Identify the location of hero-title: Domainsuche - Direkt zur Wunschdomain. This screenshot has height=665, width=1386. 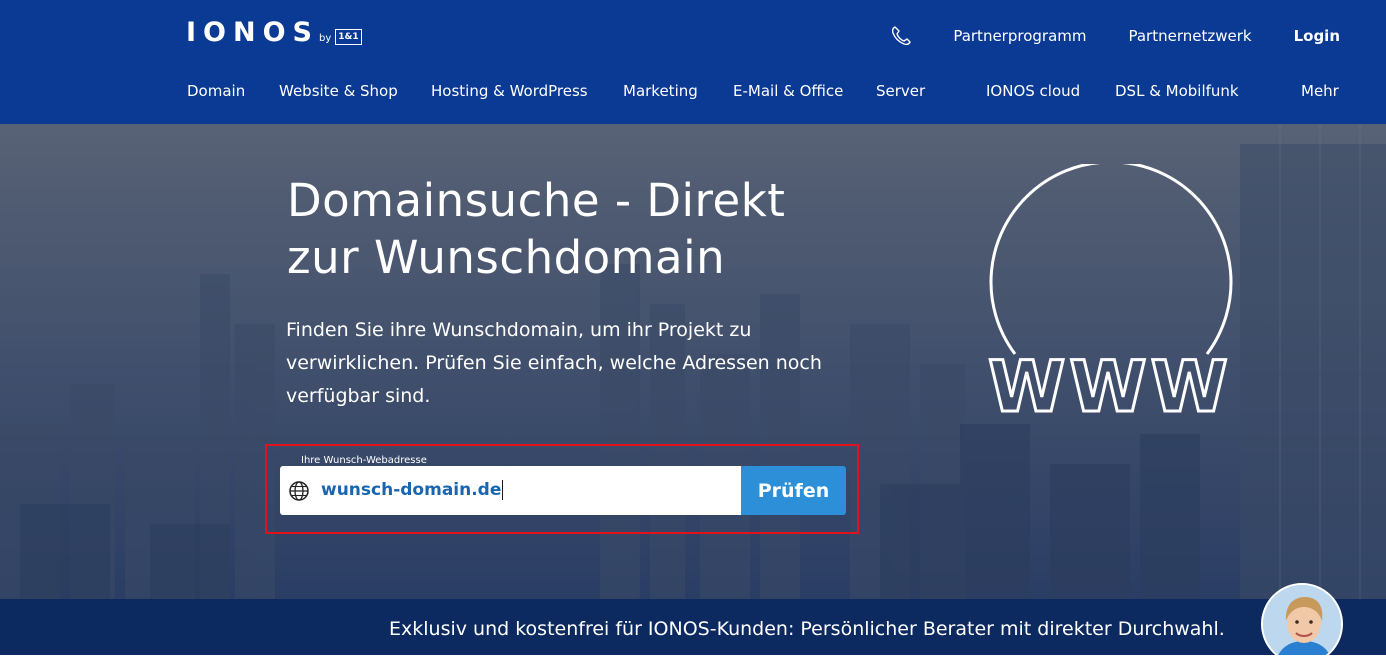
(536, 229).